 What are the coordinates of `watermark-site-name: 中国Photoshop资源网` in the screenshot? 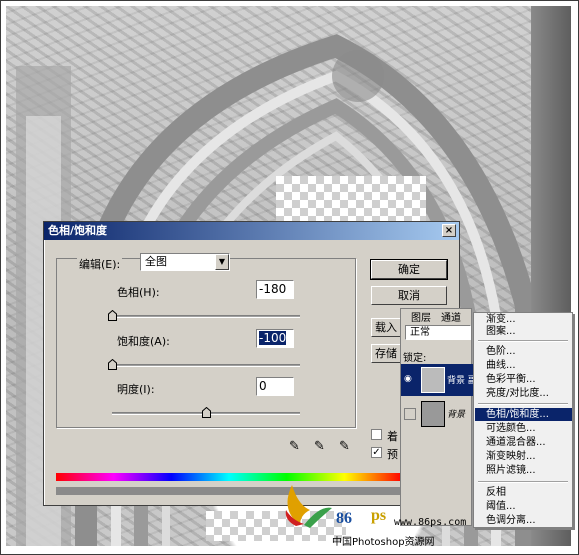 It's located at (383, 542).